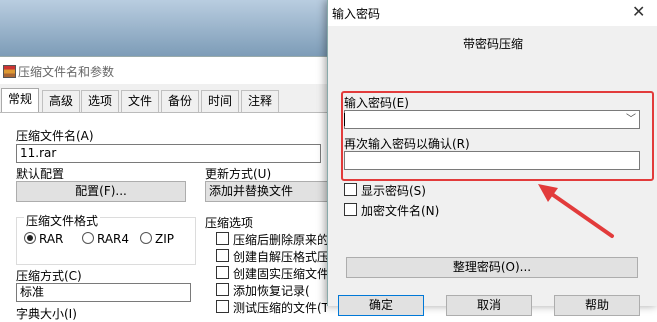 The height and width of the screenshot is (322, 657). I want to click on tab-strip: 常规 高级 选项 文件 备份 时间 注释, so click(168, 100).